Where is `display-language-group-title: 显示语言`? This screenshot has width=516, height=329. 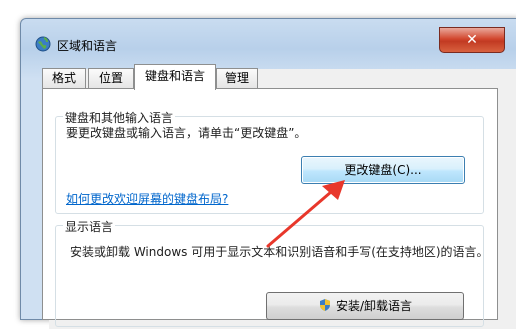 display-language-group-title: 显示语言 is located at coordinates (89, 226).